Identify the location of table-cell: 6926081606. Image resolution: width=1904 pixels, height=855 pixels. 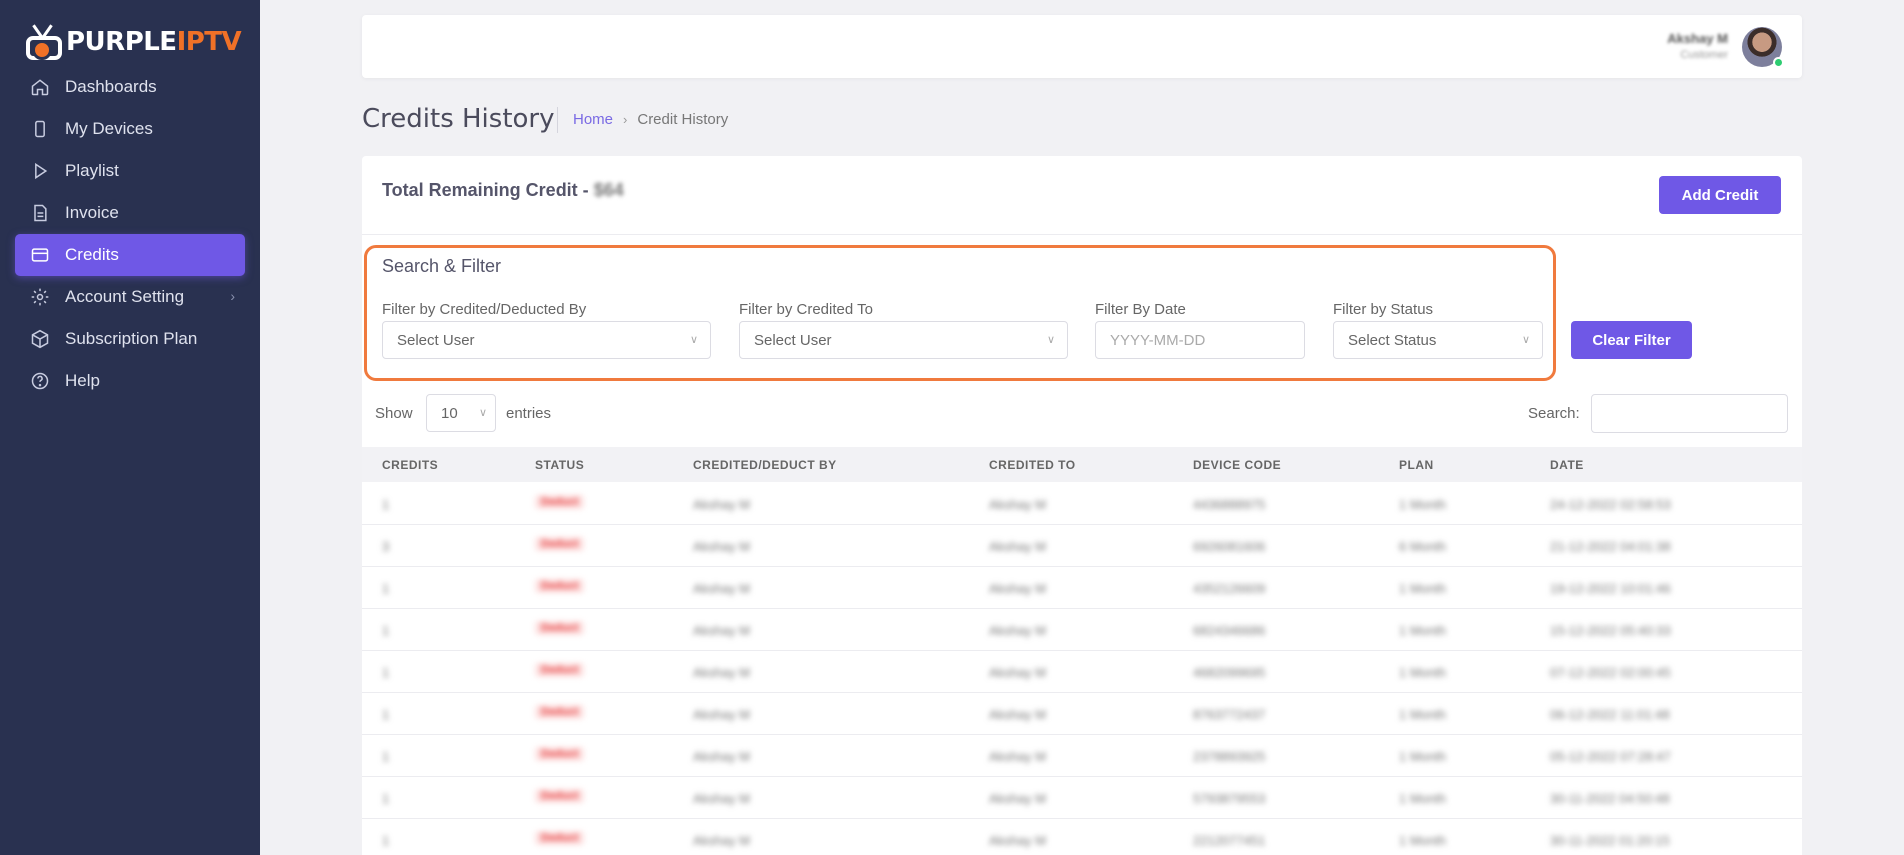
(1229, 546).